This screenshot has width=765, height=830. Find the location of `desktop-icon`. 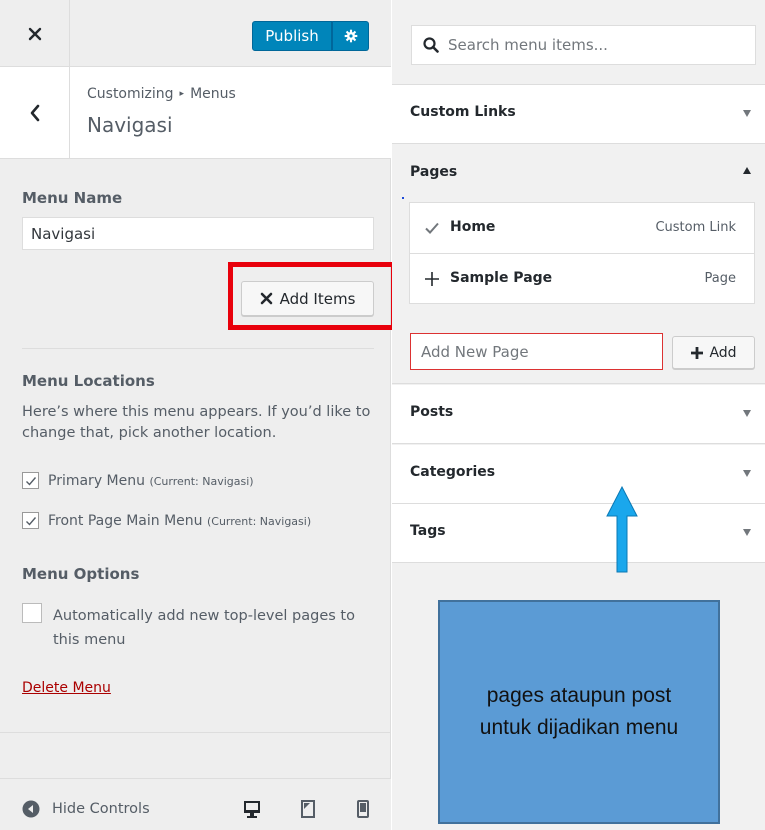

desktop-icon is located at coordinates (252, 809).